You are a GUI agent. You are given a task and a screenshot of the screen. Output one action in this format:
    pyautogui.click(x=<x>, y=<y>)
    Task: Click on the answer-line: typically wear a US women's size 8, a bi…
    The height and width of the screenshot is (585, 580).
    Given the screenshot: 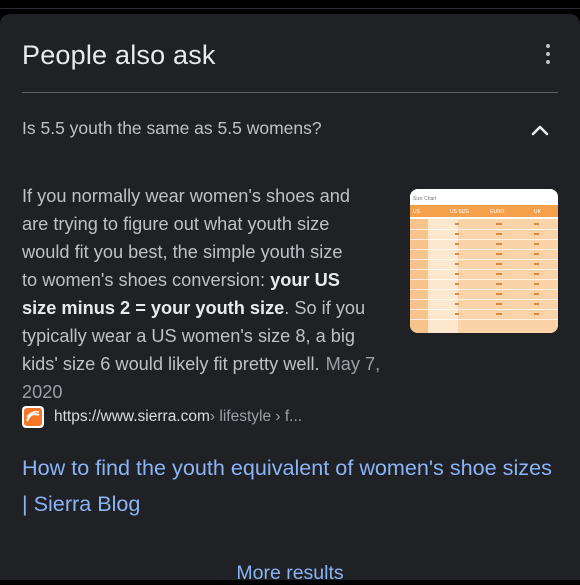 What is the action you would take?
    pyautogui.click(x=189, y=336)
    